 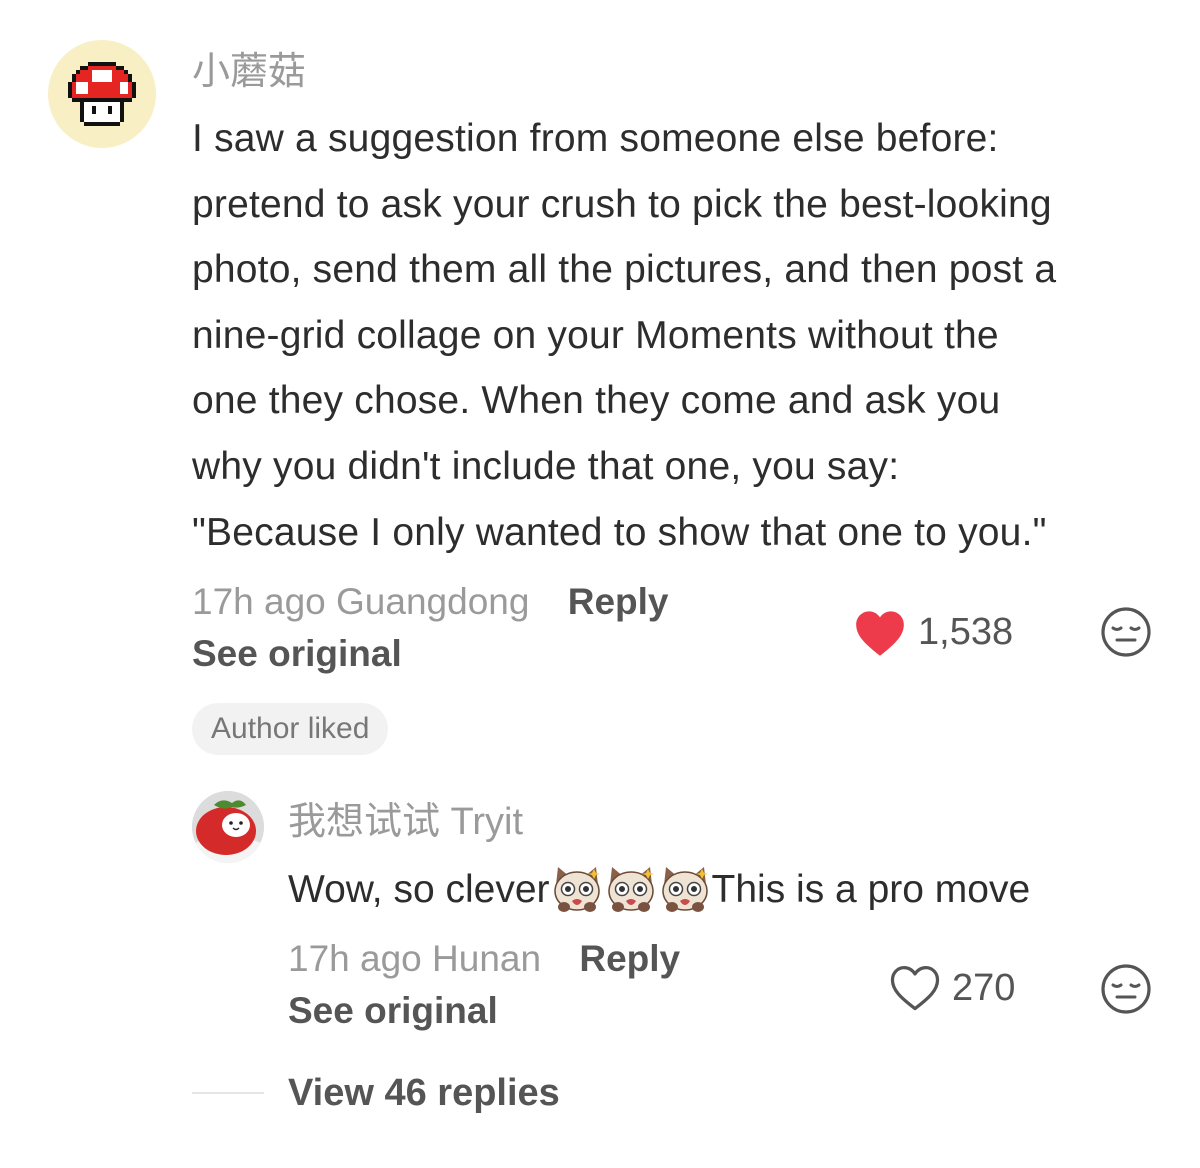 I want to click on heart-outline-icon, so click(x=915, y=988).